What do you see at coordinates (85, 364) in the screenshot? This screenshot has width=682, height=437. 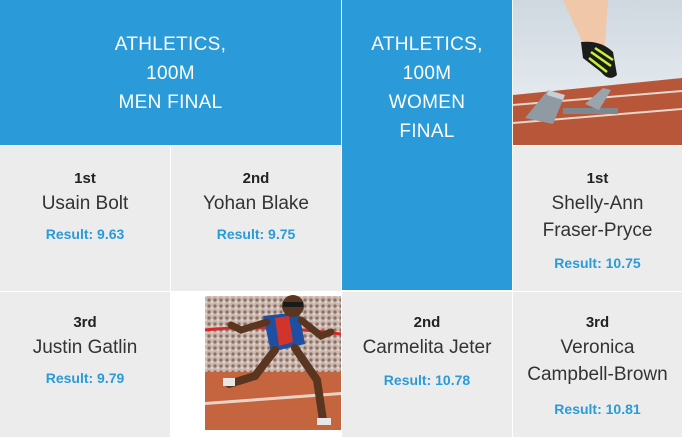 I see `men-3rd-card: 3rd Justin Gatlin Result: 9.79` at bounding box center [85, 364].